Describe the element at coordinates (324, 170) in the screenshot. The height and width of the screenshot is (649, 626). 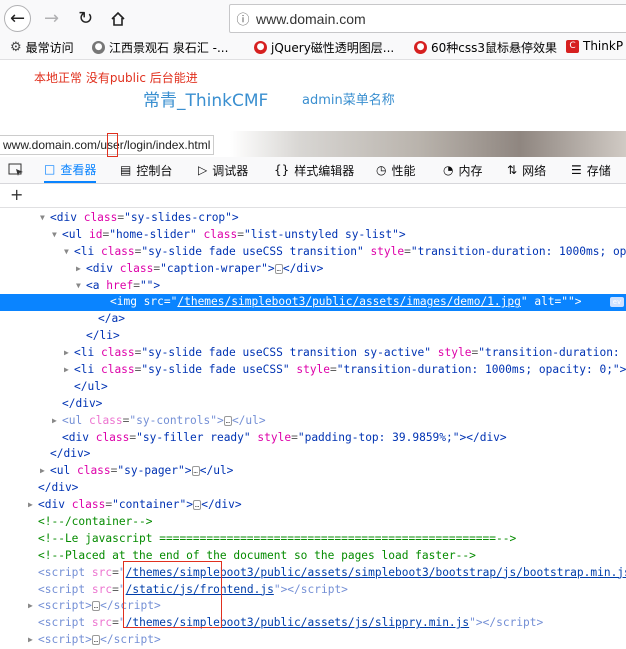
I see `tab-label: 样式编辑器` at that location.